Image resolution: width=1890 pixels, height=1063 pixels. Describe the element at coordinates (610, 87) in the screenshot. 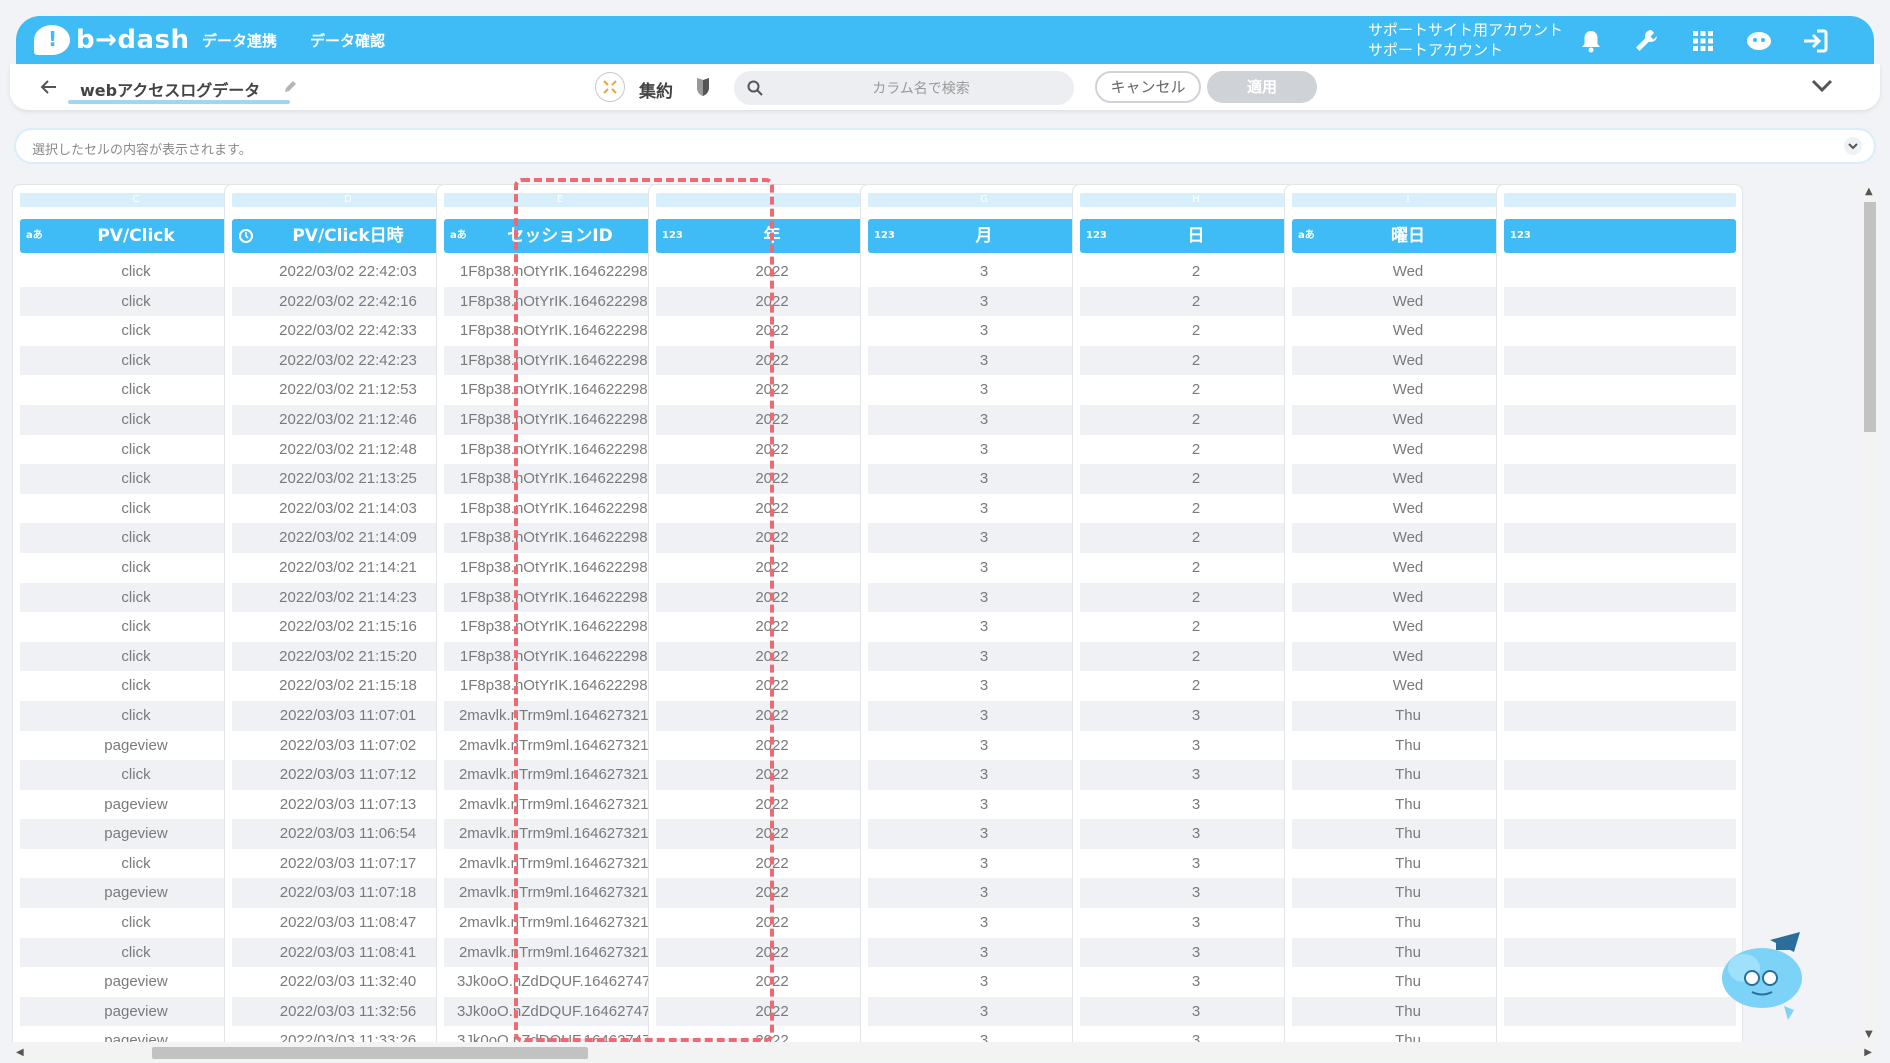

I see `aggregate-icon` at that location.